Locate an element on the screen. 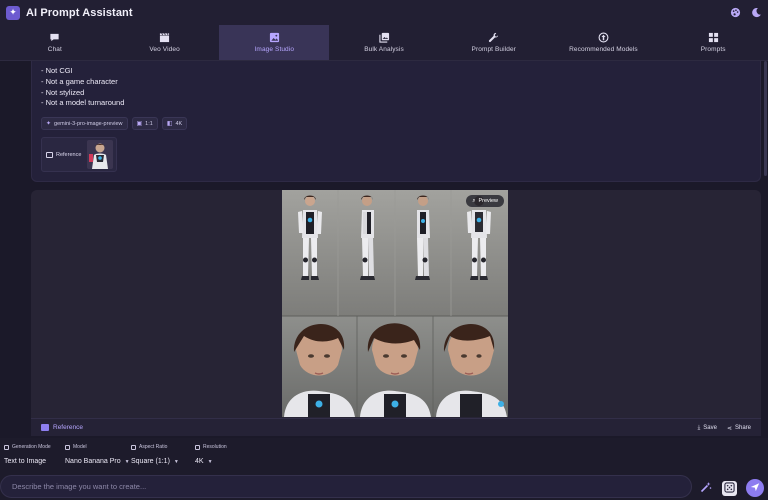 Image resolution: width=768 pixels, height=500 pixels. model-chip: ✦ gemini-3-pro-image-preview is located at coordinates (84, 123).